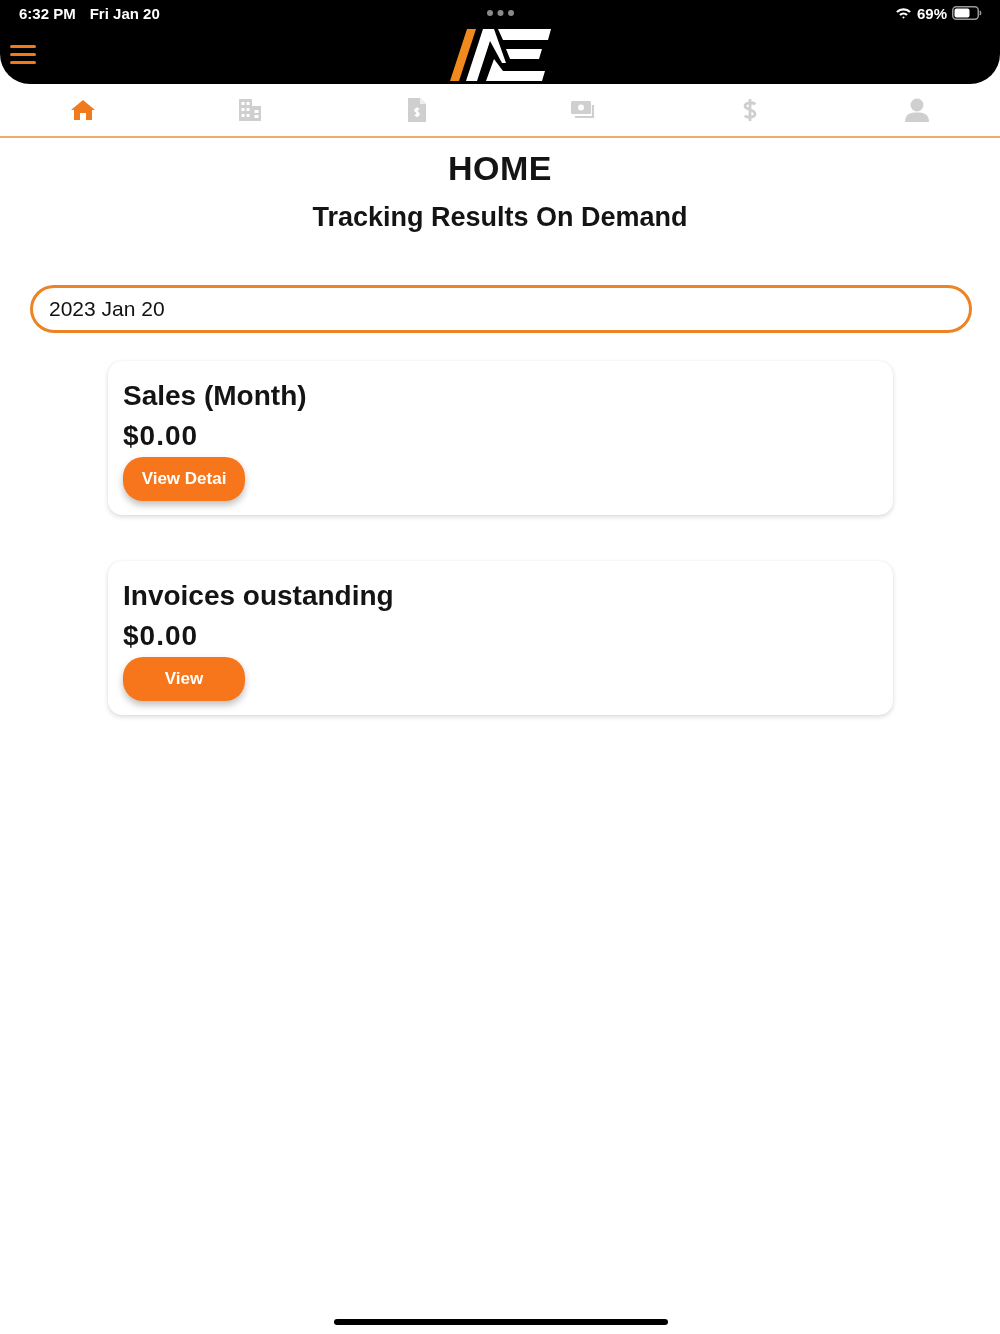 The width and height of the screenshot is (1000, 1334). What do you see at coordinates (500, 217) in the screenshot?
I see `page-subtitle: Tracking Results On Demand` at bounding box center [500, 217].